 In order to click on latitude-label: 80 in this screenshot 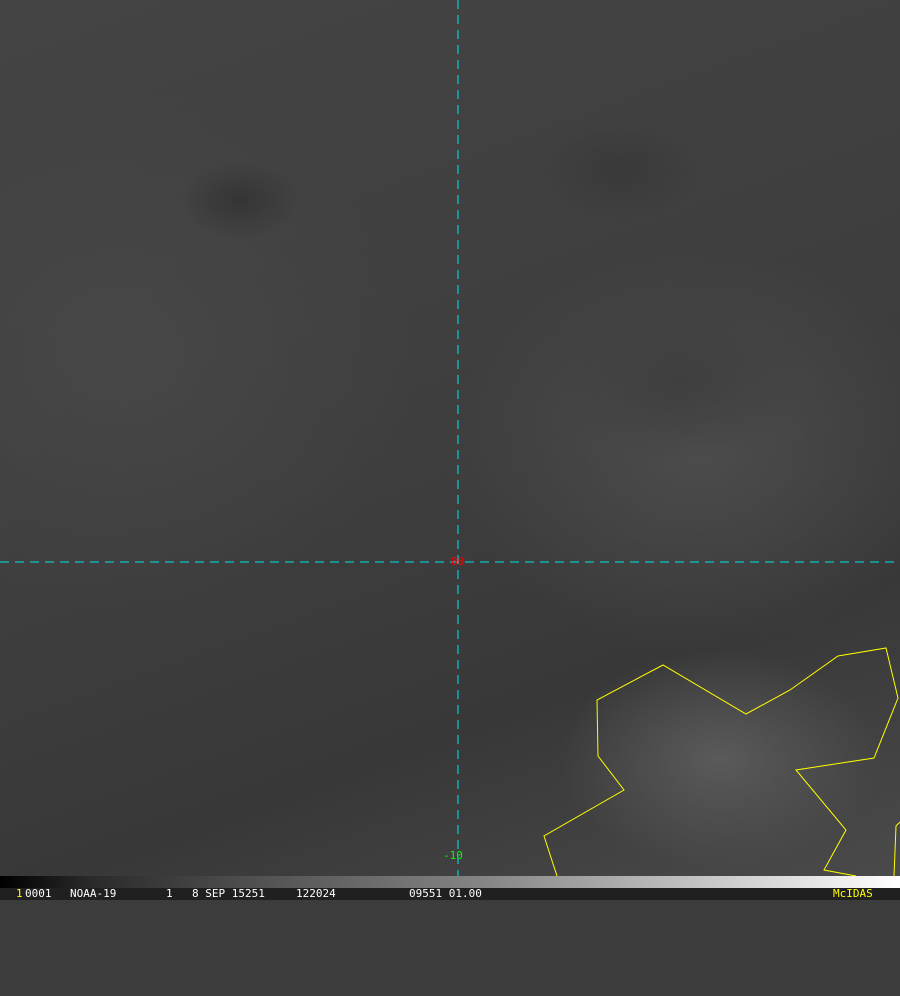, I will do `click(458, 561)`.